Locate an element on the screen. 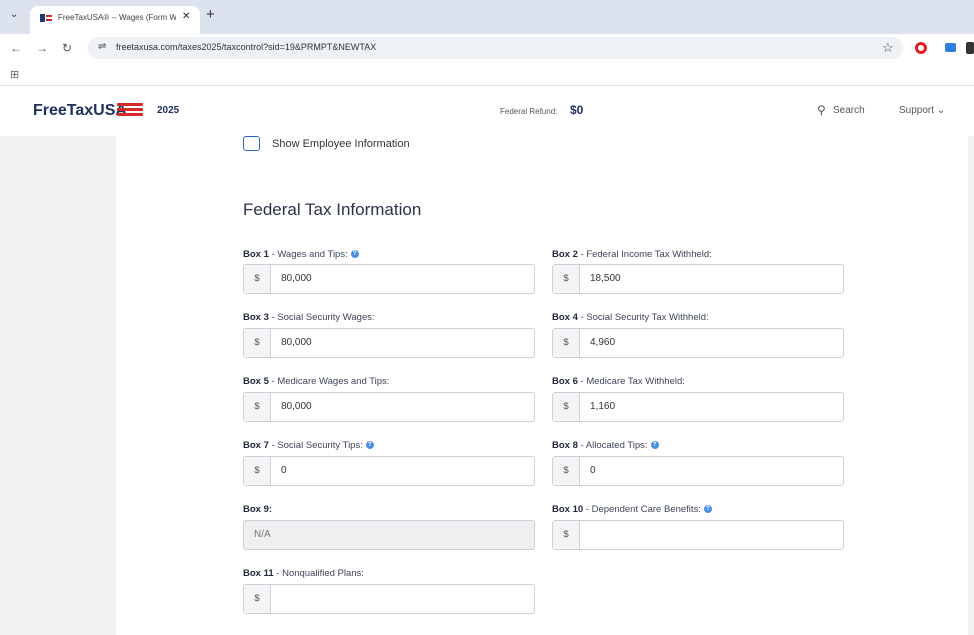 This screenshot has width=974, height=635. federal-refund-value: $0 is located at coordinates (577, 110).